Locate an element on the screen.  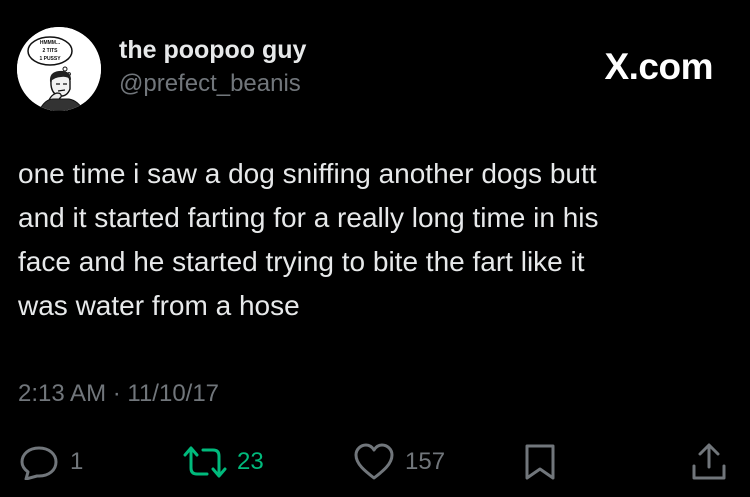
bookmark-icon is located at coordinates (540, 462).